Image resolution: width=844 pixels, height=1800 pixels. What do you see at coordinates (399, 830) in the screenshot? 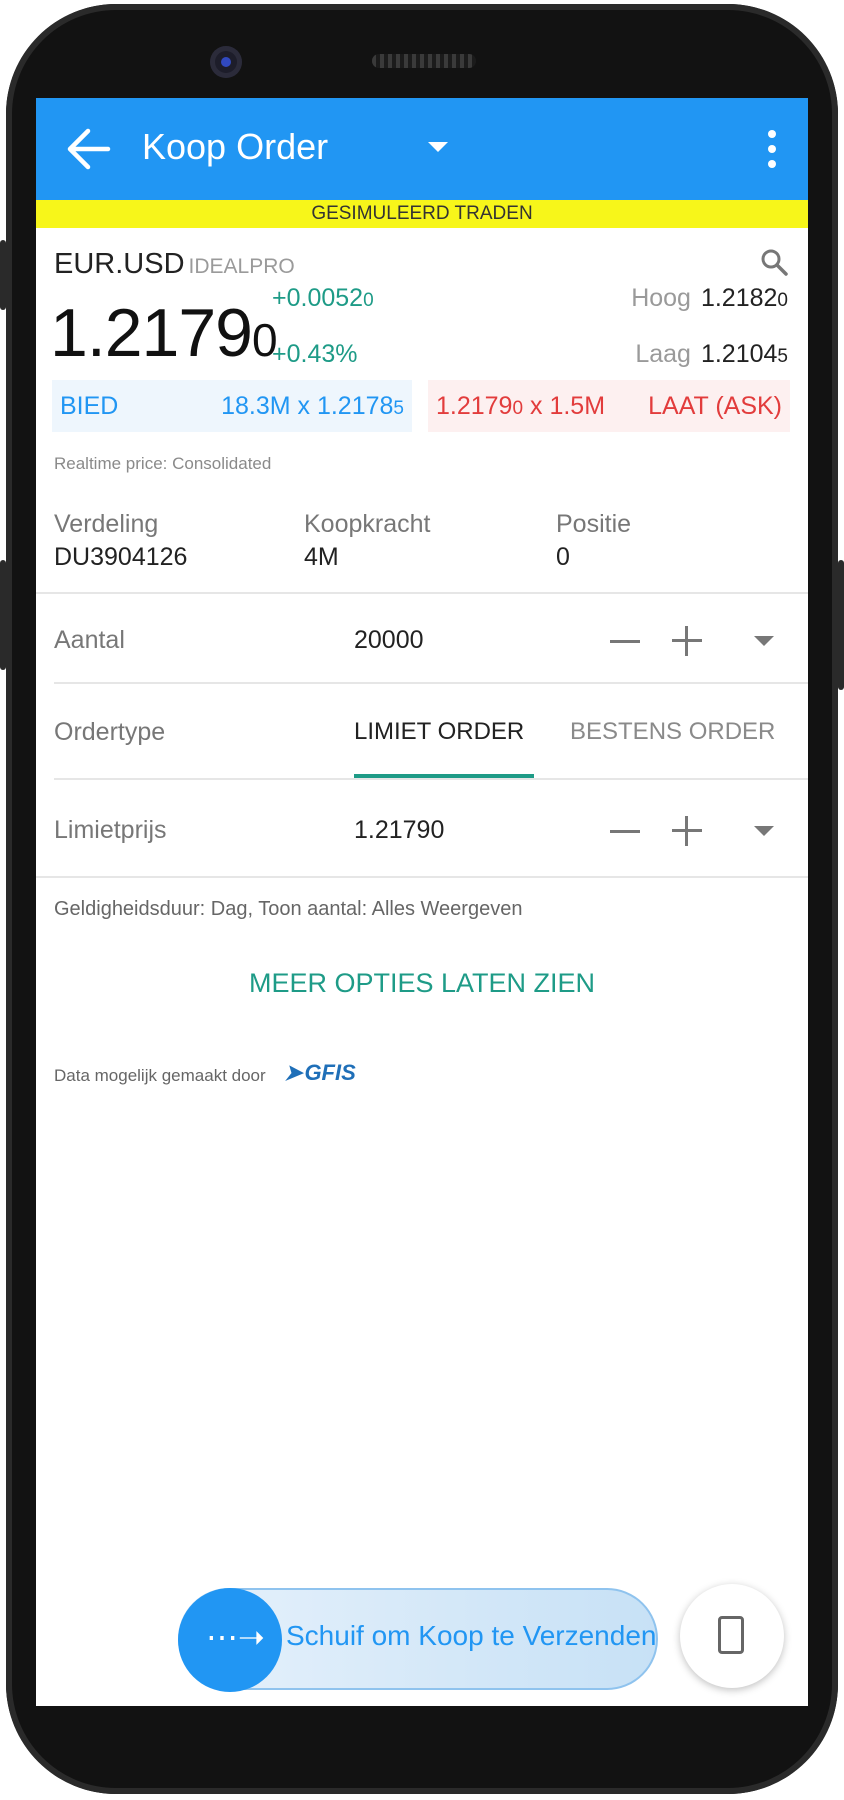
I see `limit-price-input: 1.21790` at bounding box center [399, 830].